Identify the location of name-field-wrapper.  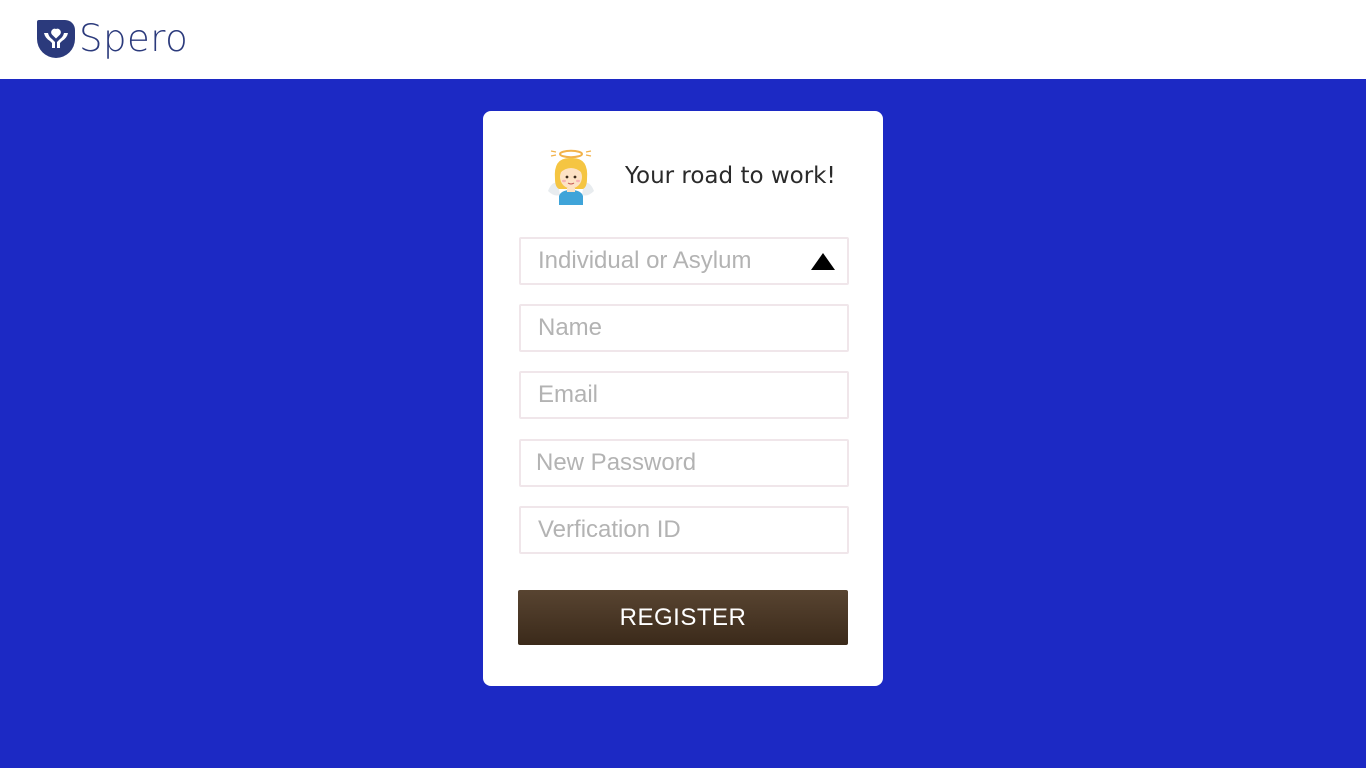
(684, 328).